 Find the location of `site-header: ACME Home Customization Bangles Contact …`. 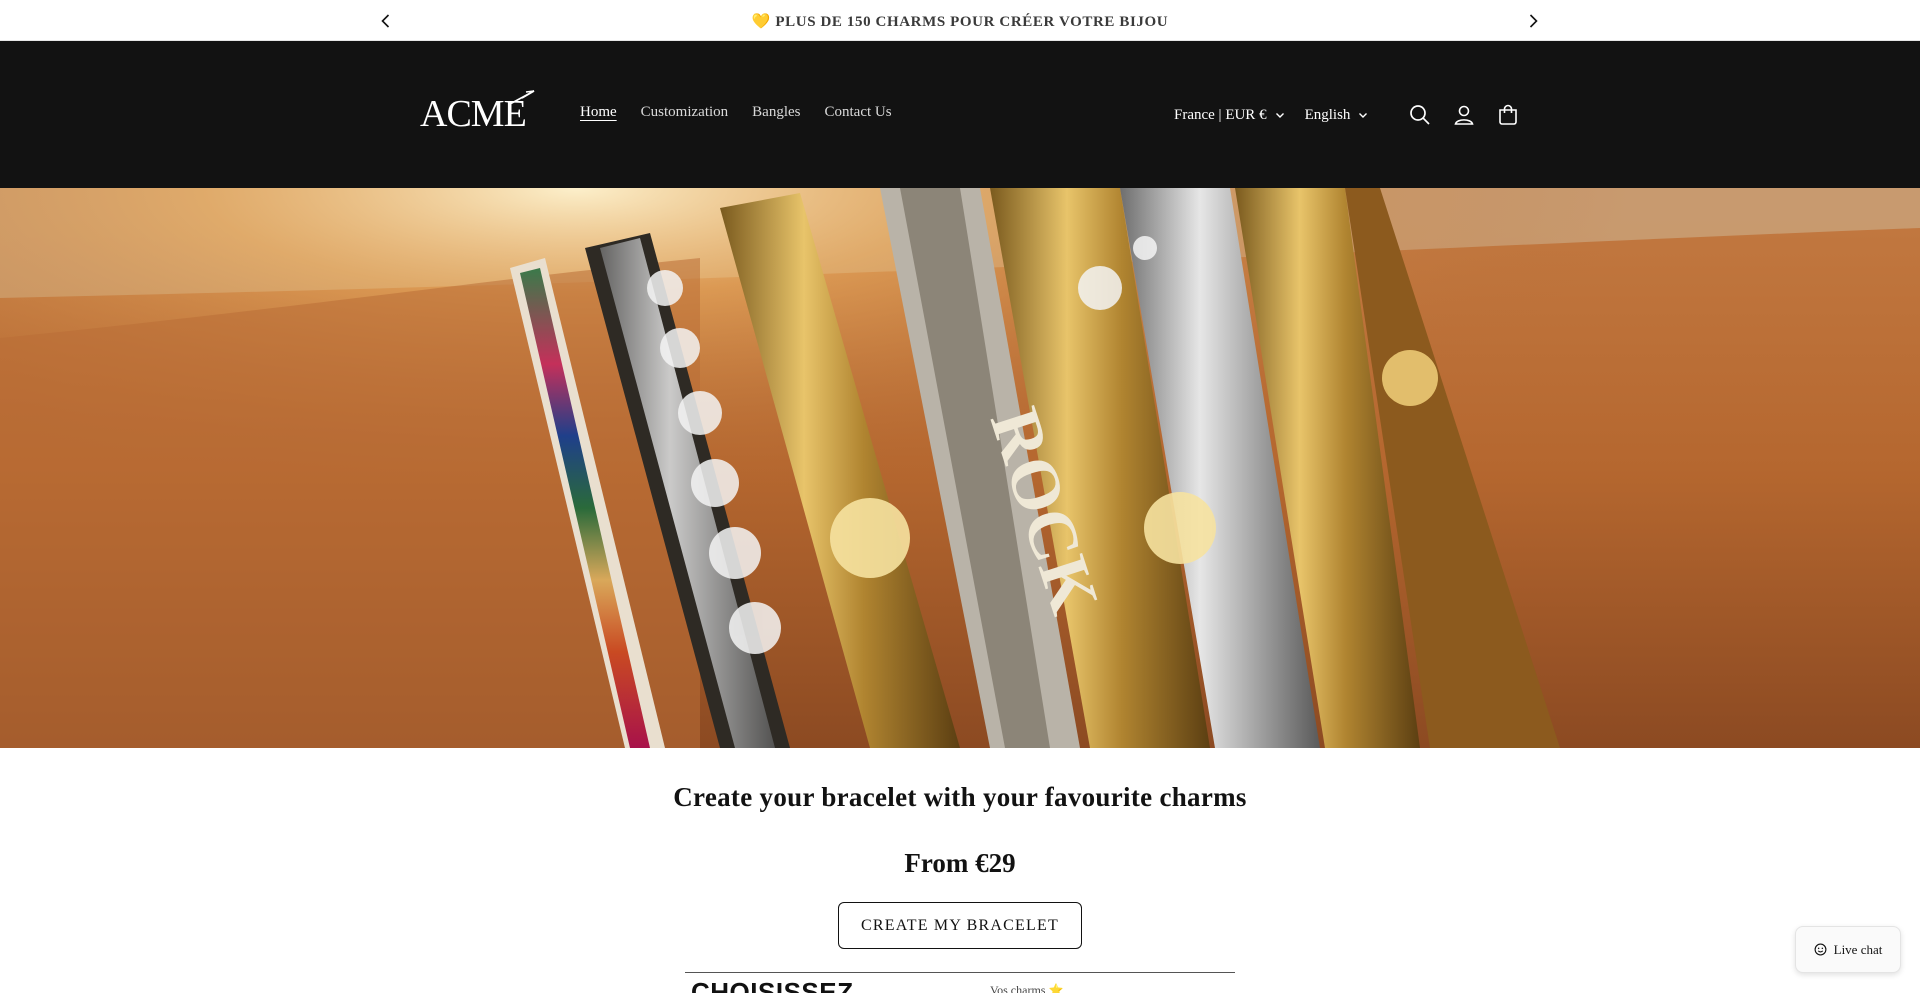

site-header: ACME Home Customization Bangles Contact … is located at coordinates (960, 114).